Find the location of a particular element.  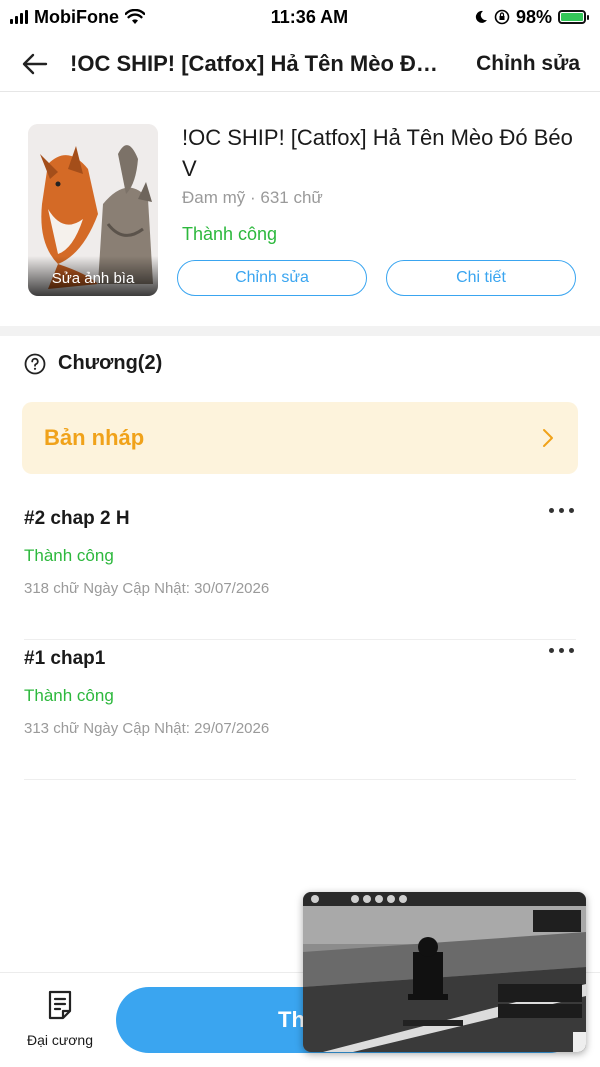

page-title: !OC SHIP! [Catfox] Hả Tên Mèo Đó Béo V is located at coordinates (260, 63).